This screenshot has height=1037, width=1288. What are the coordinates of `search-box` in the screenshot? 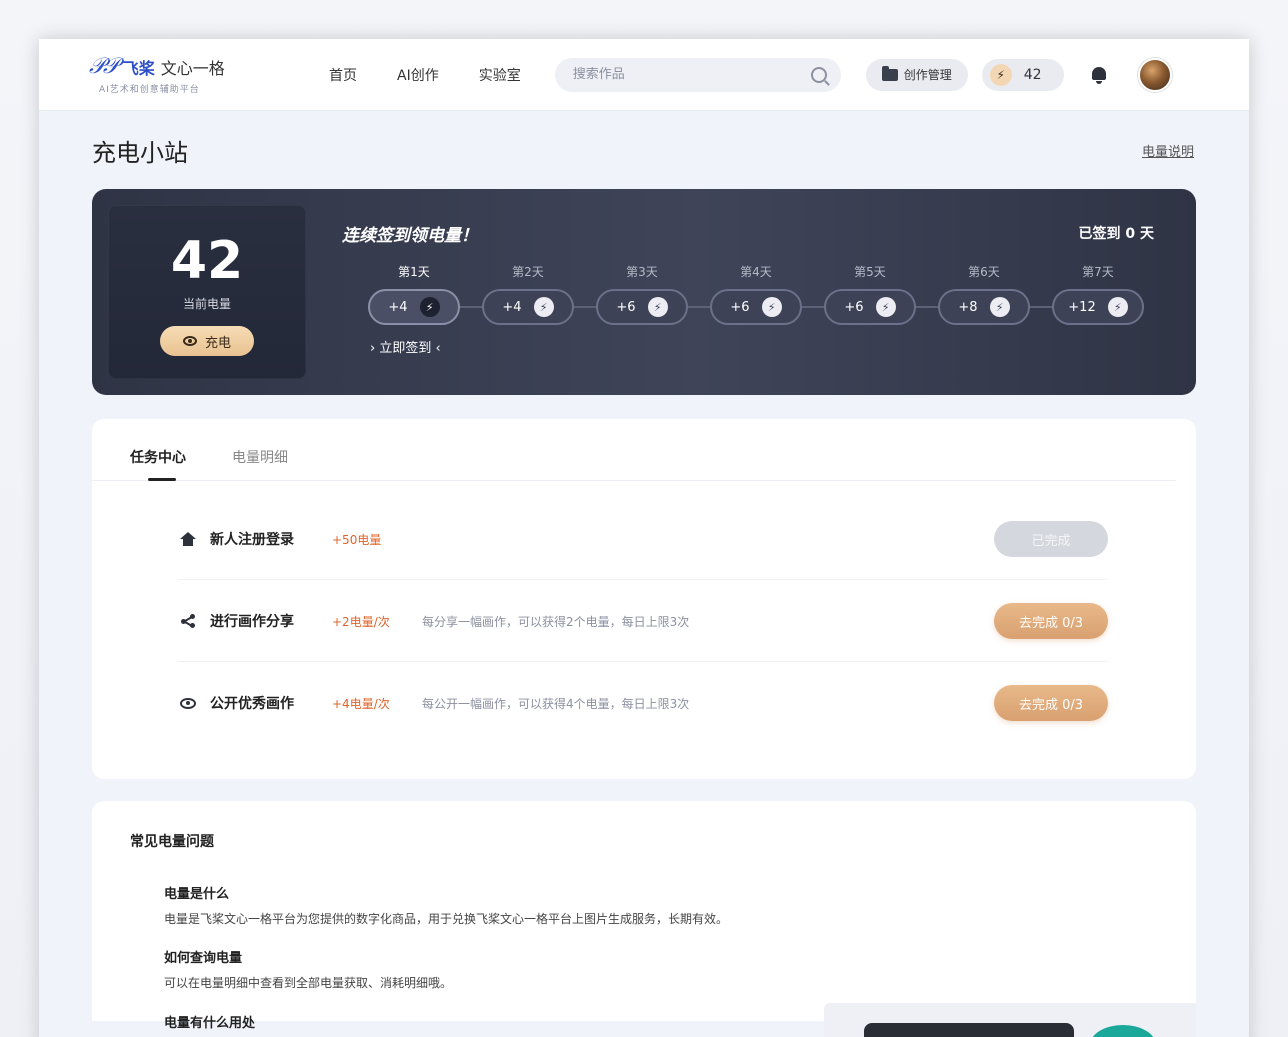 It's located at (697, 74).